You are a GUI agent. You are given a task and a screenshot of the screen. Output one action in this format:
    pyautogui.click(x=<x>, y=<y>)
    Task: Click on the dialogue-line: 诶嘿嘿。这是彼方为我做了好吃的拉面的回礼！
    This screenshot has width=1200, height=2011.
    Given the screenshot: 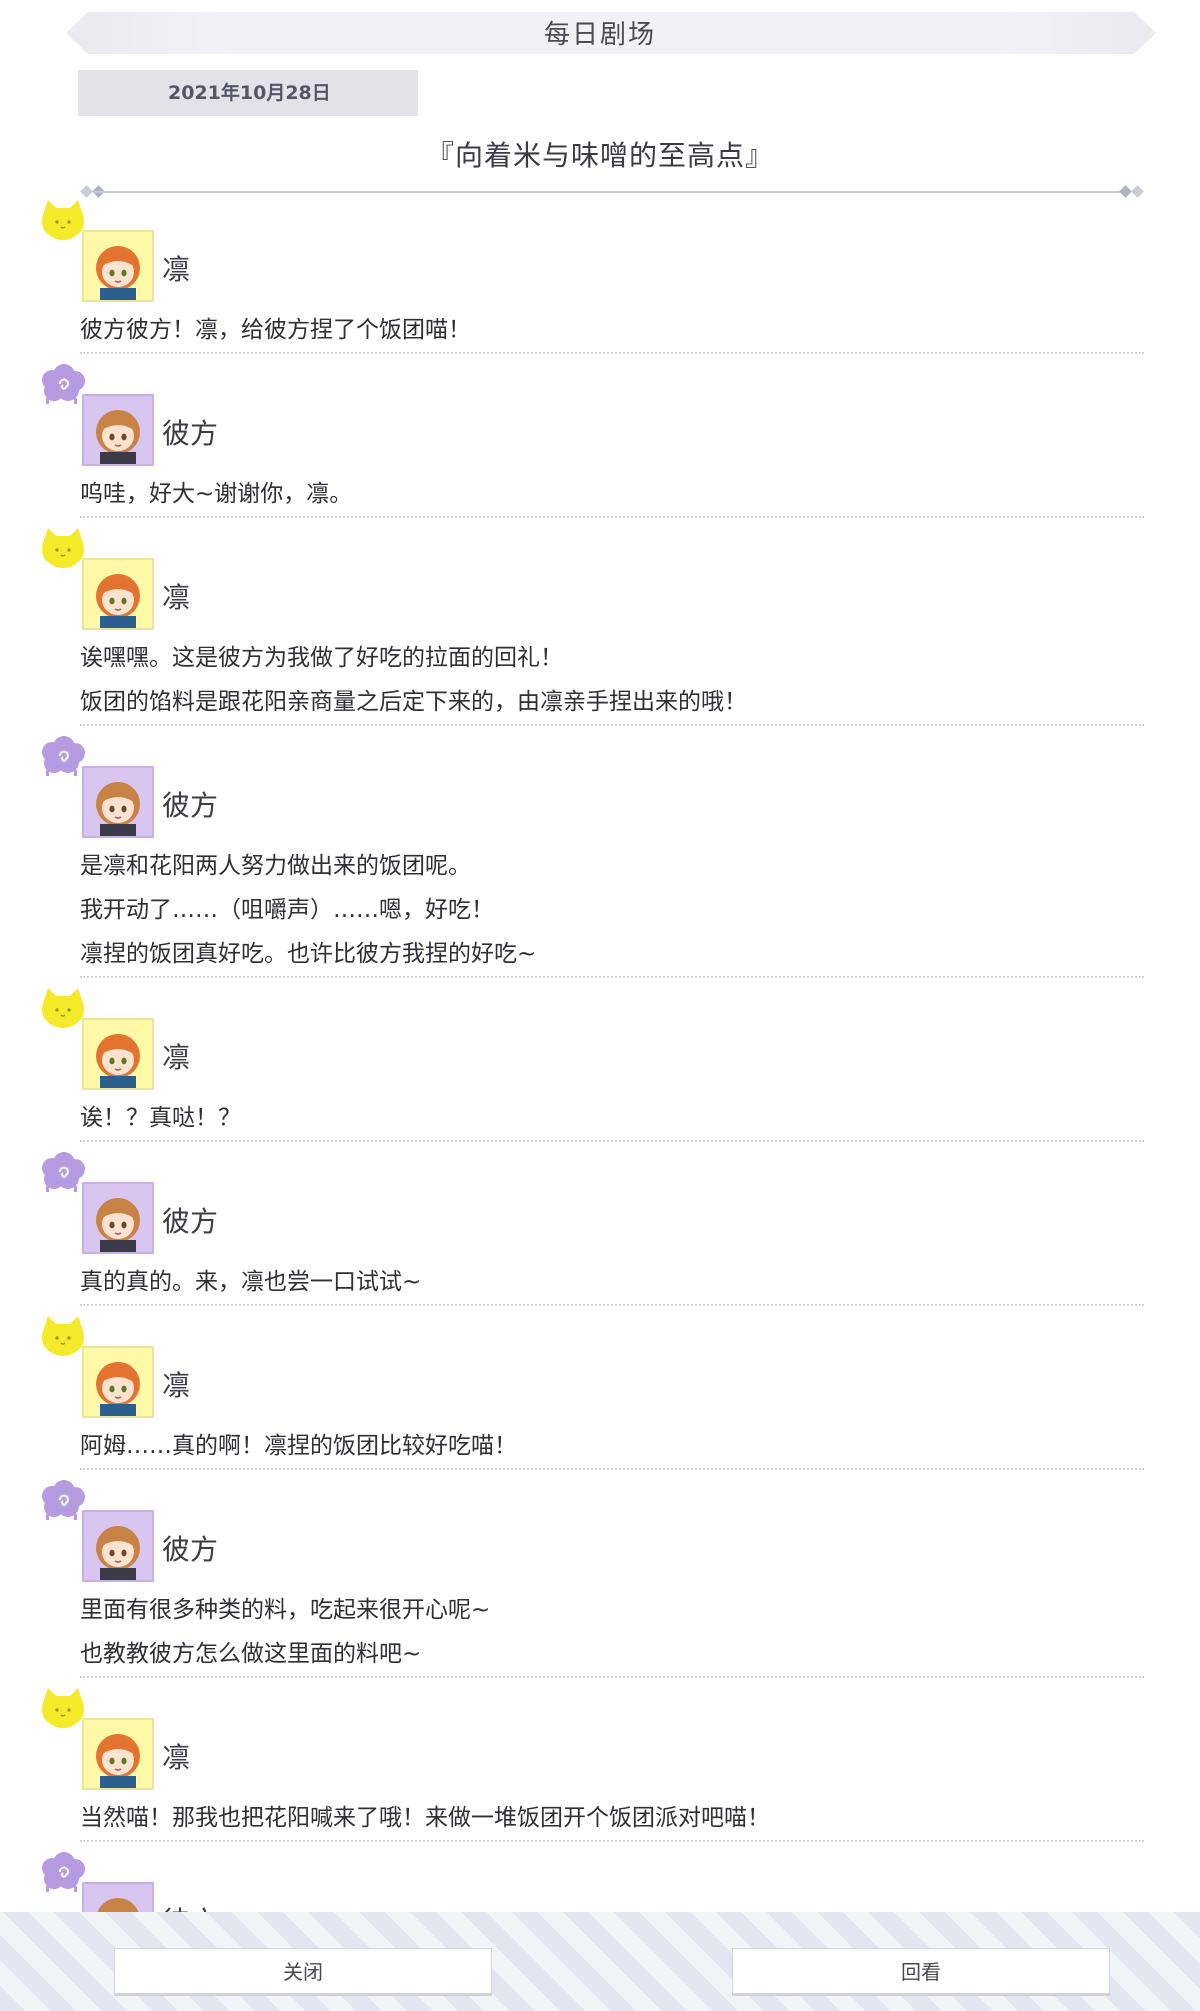 What is the action you would take?
    pyautogui.click(x=321, y=658)
    